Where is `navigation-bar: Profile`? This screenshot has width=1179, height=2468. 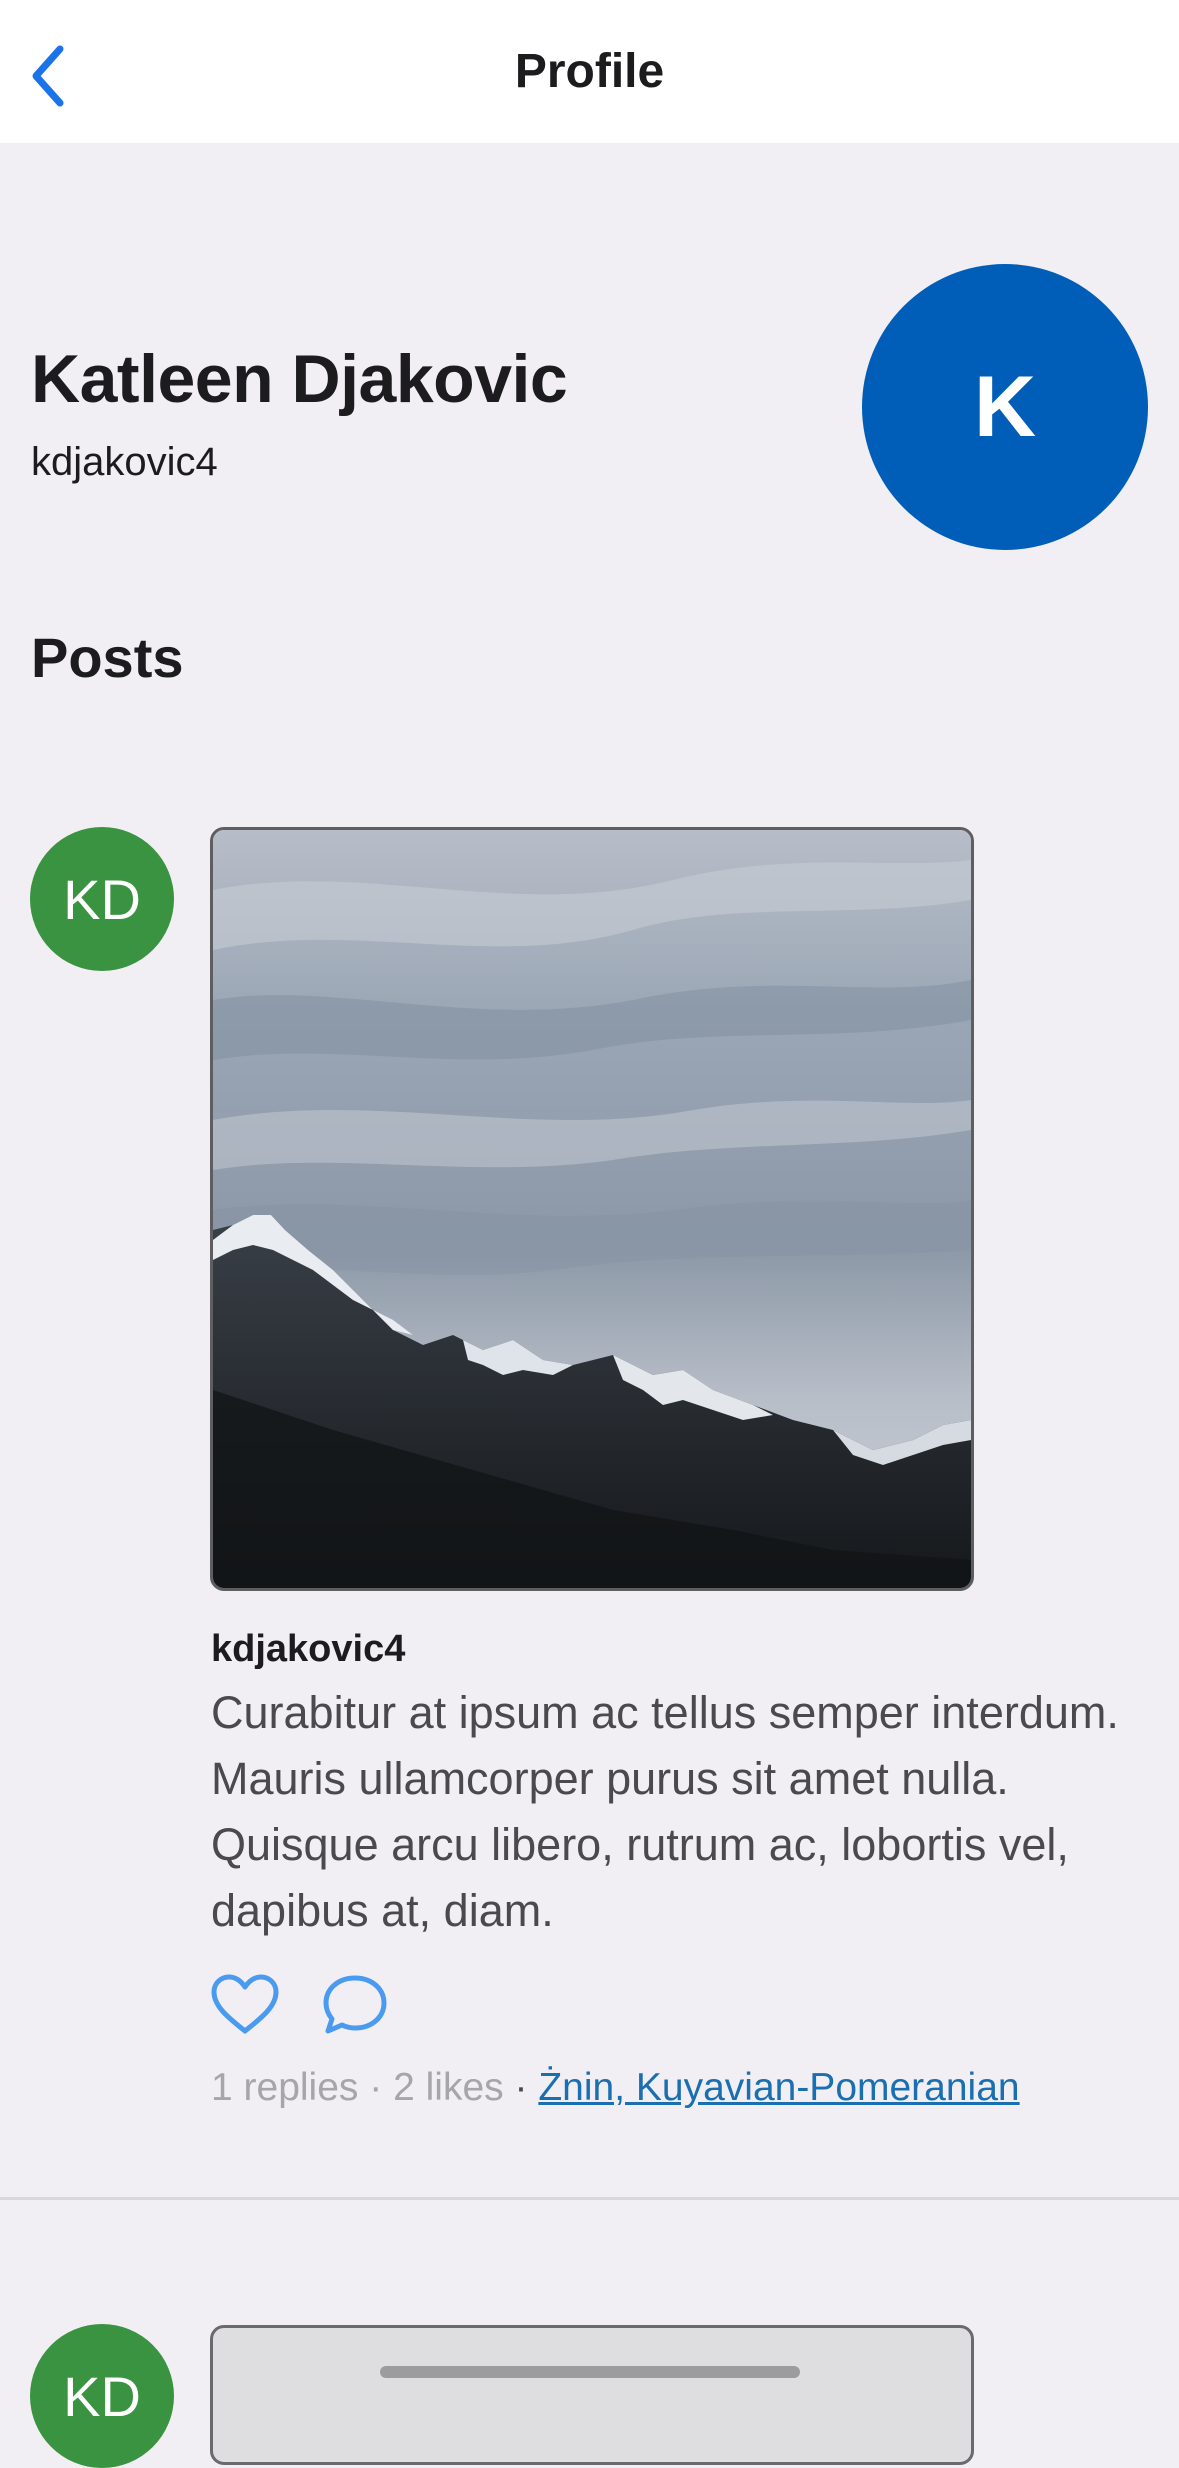 navigation-bar: Profile is located at coordinates (589, 71).